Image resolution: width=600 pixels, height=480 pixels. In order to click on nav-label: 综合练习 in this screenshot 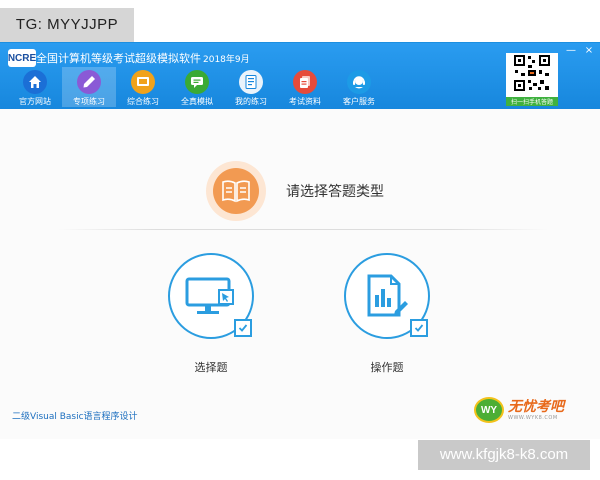, I will do `click(143, 101)`.